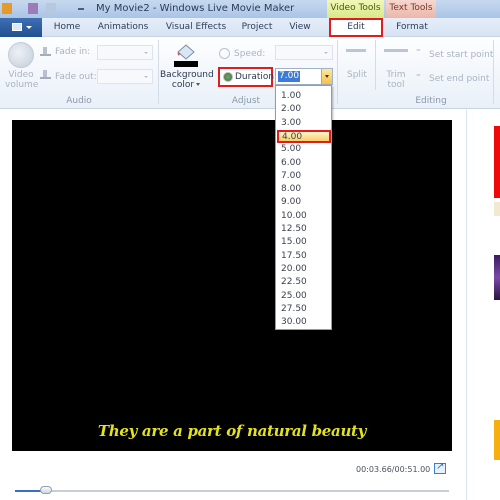 The image size is (500, 500). What do you see at coordinates (45, 51) in the screenshot?
I see `fade-in-icon` at bounding box center [45, 51].